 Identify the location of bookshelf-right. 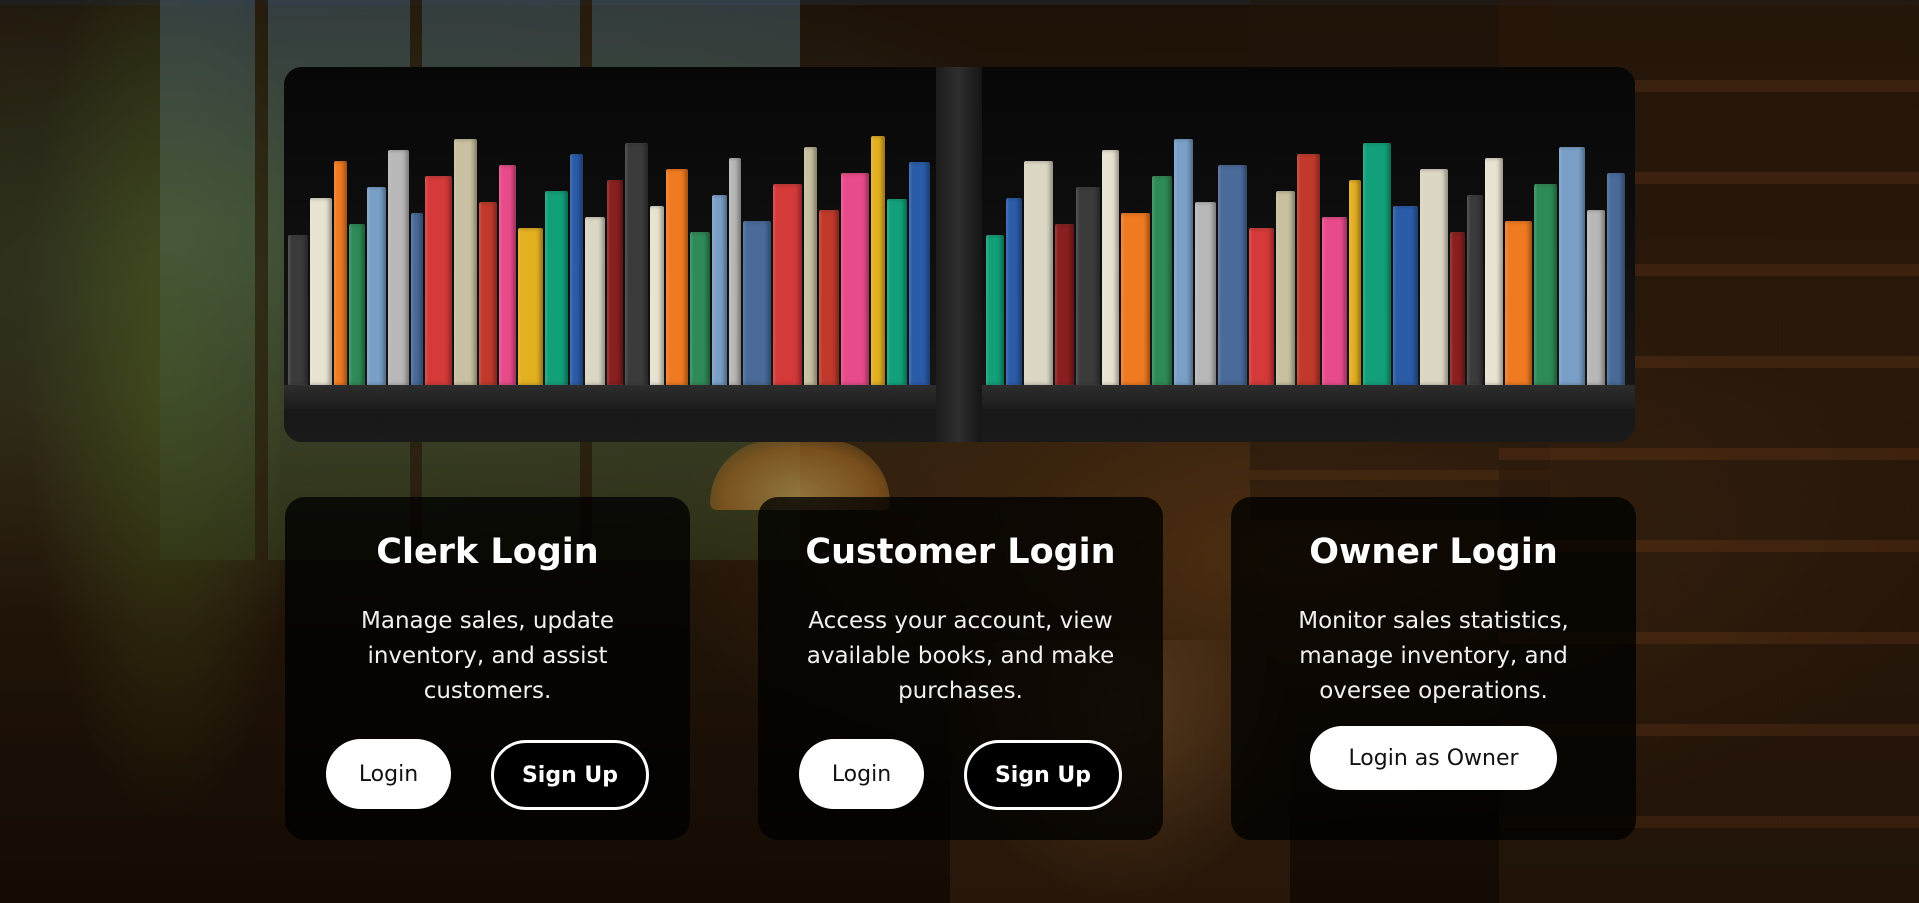
(1308, 254).